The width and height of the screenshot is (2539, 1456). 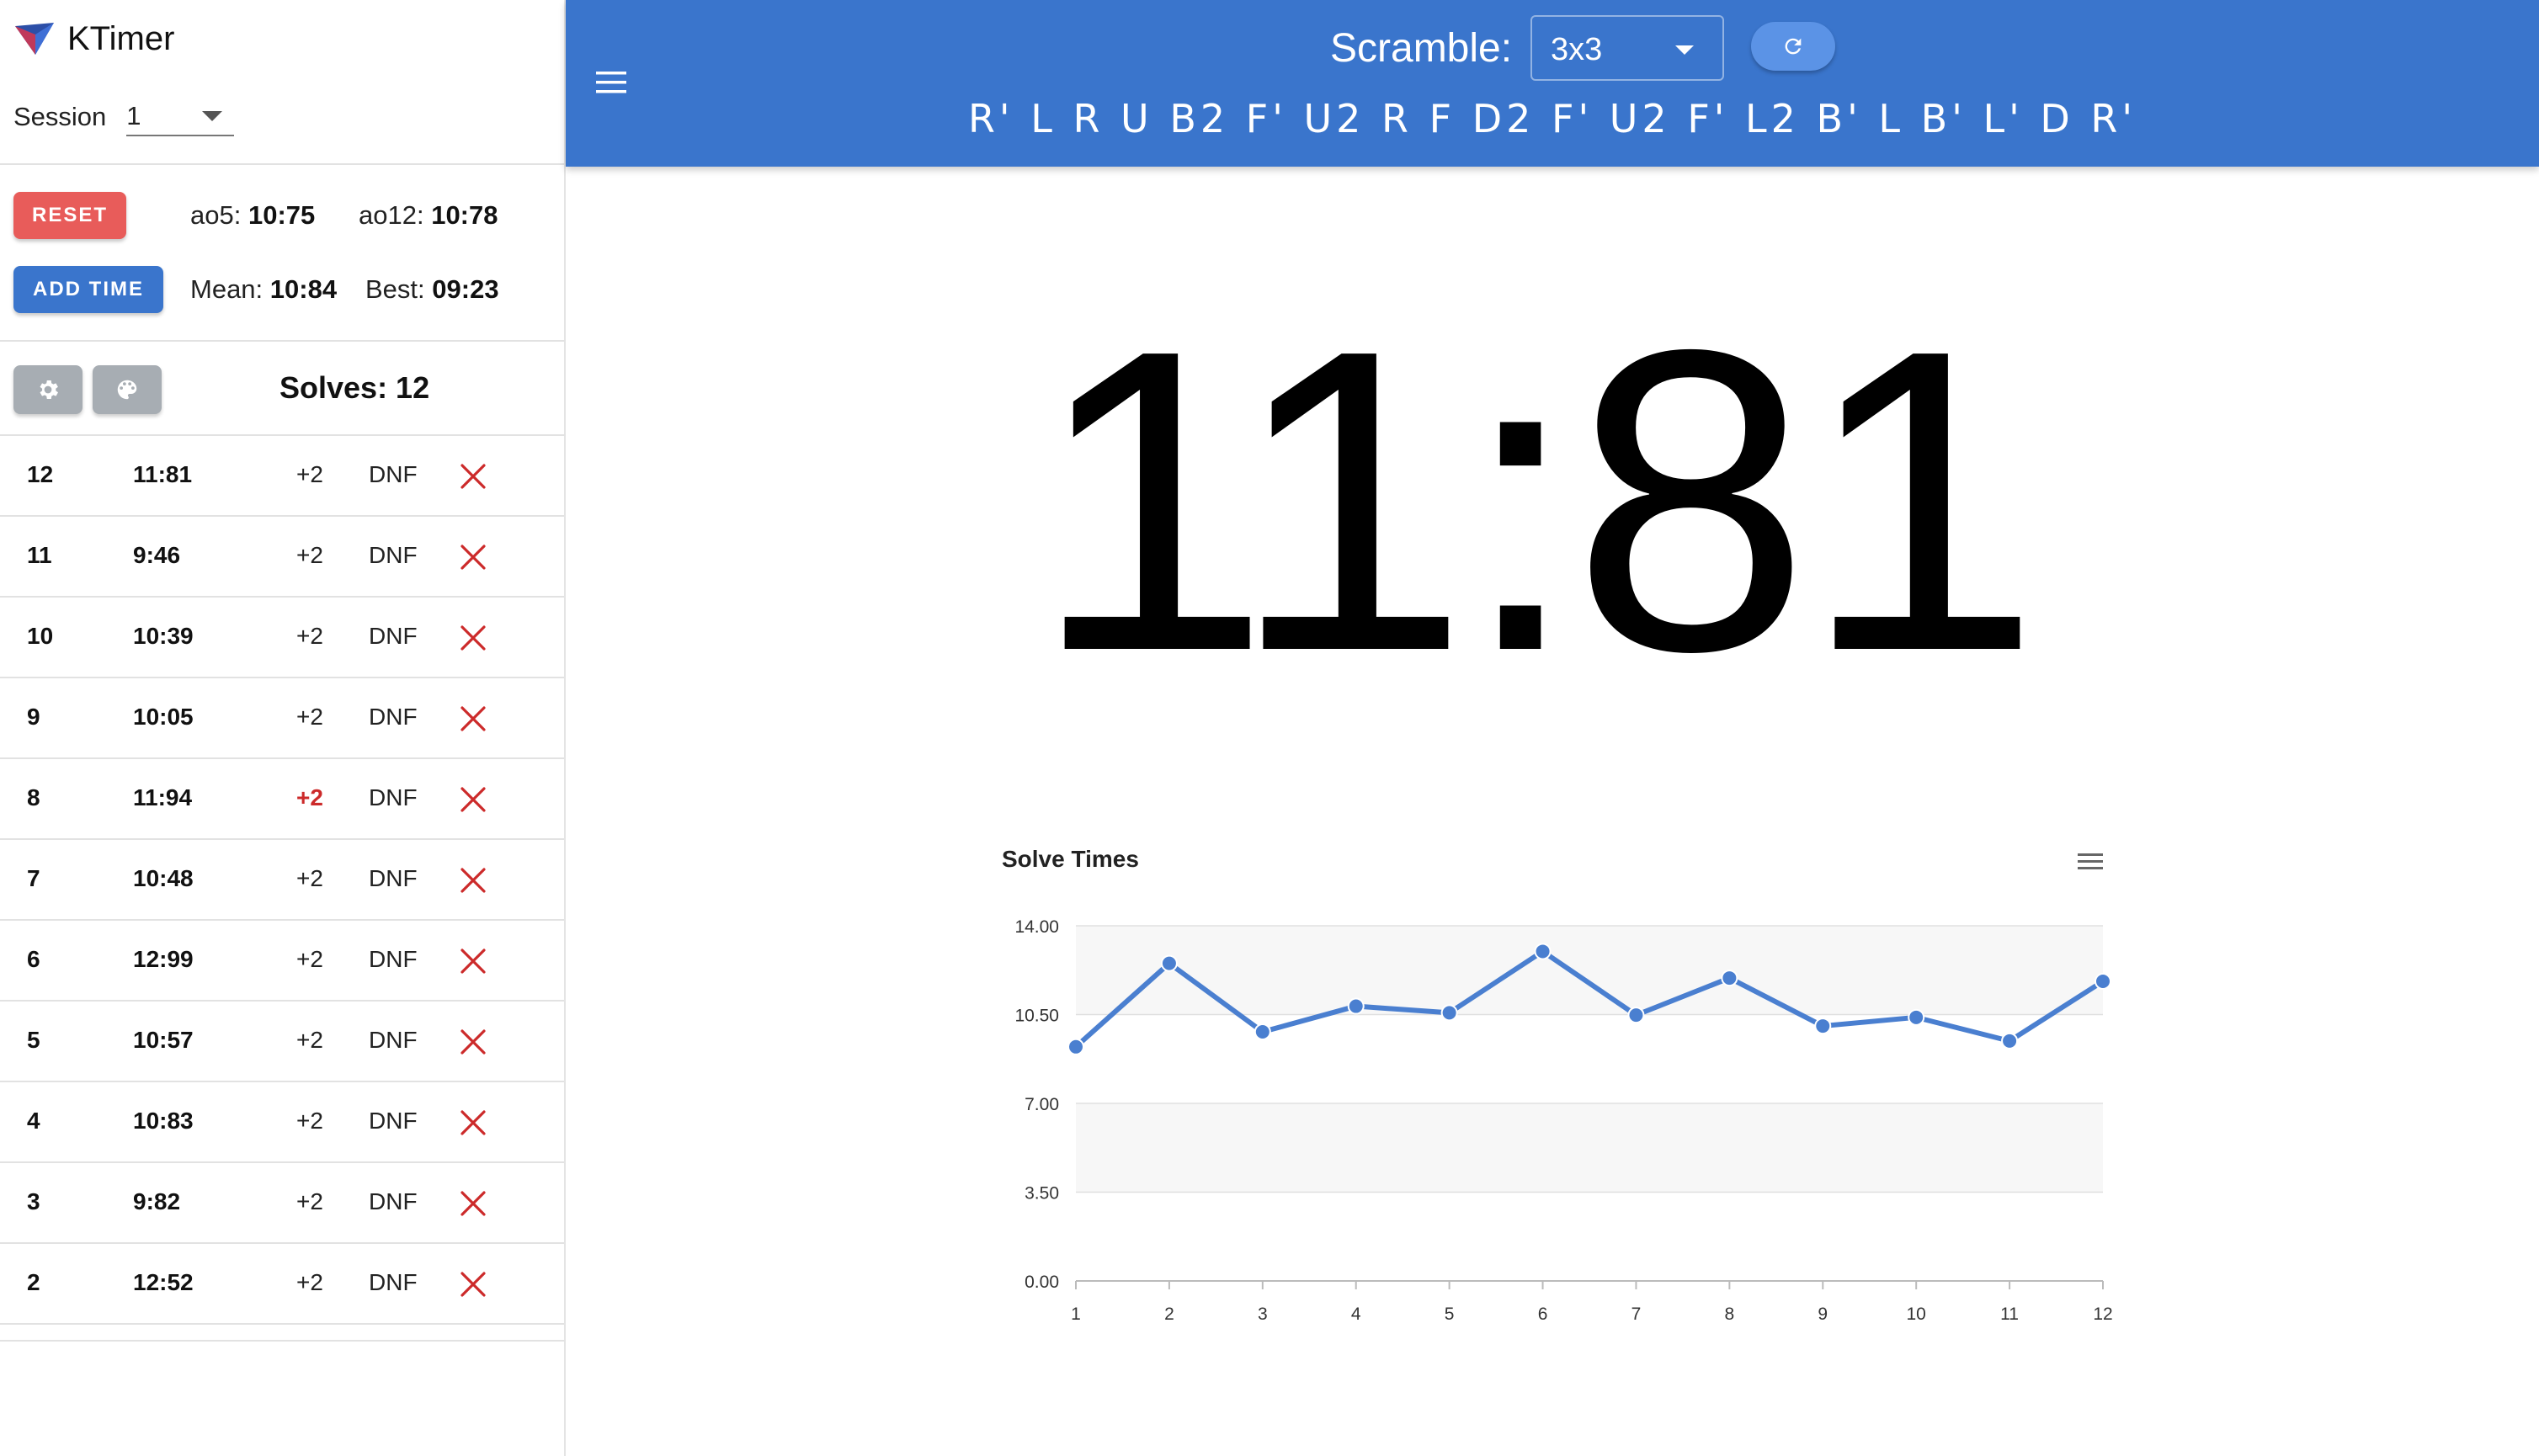 What do you see at coordinates (40, 474) in the screenshot?
I see `solve-number: 12` at bounding box center [40, 474].